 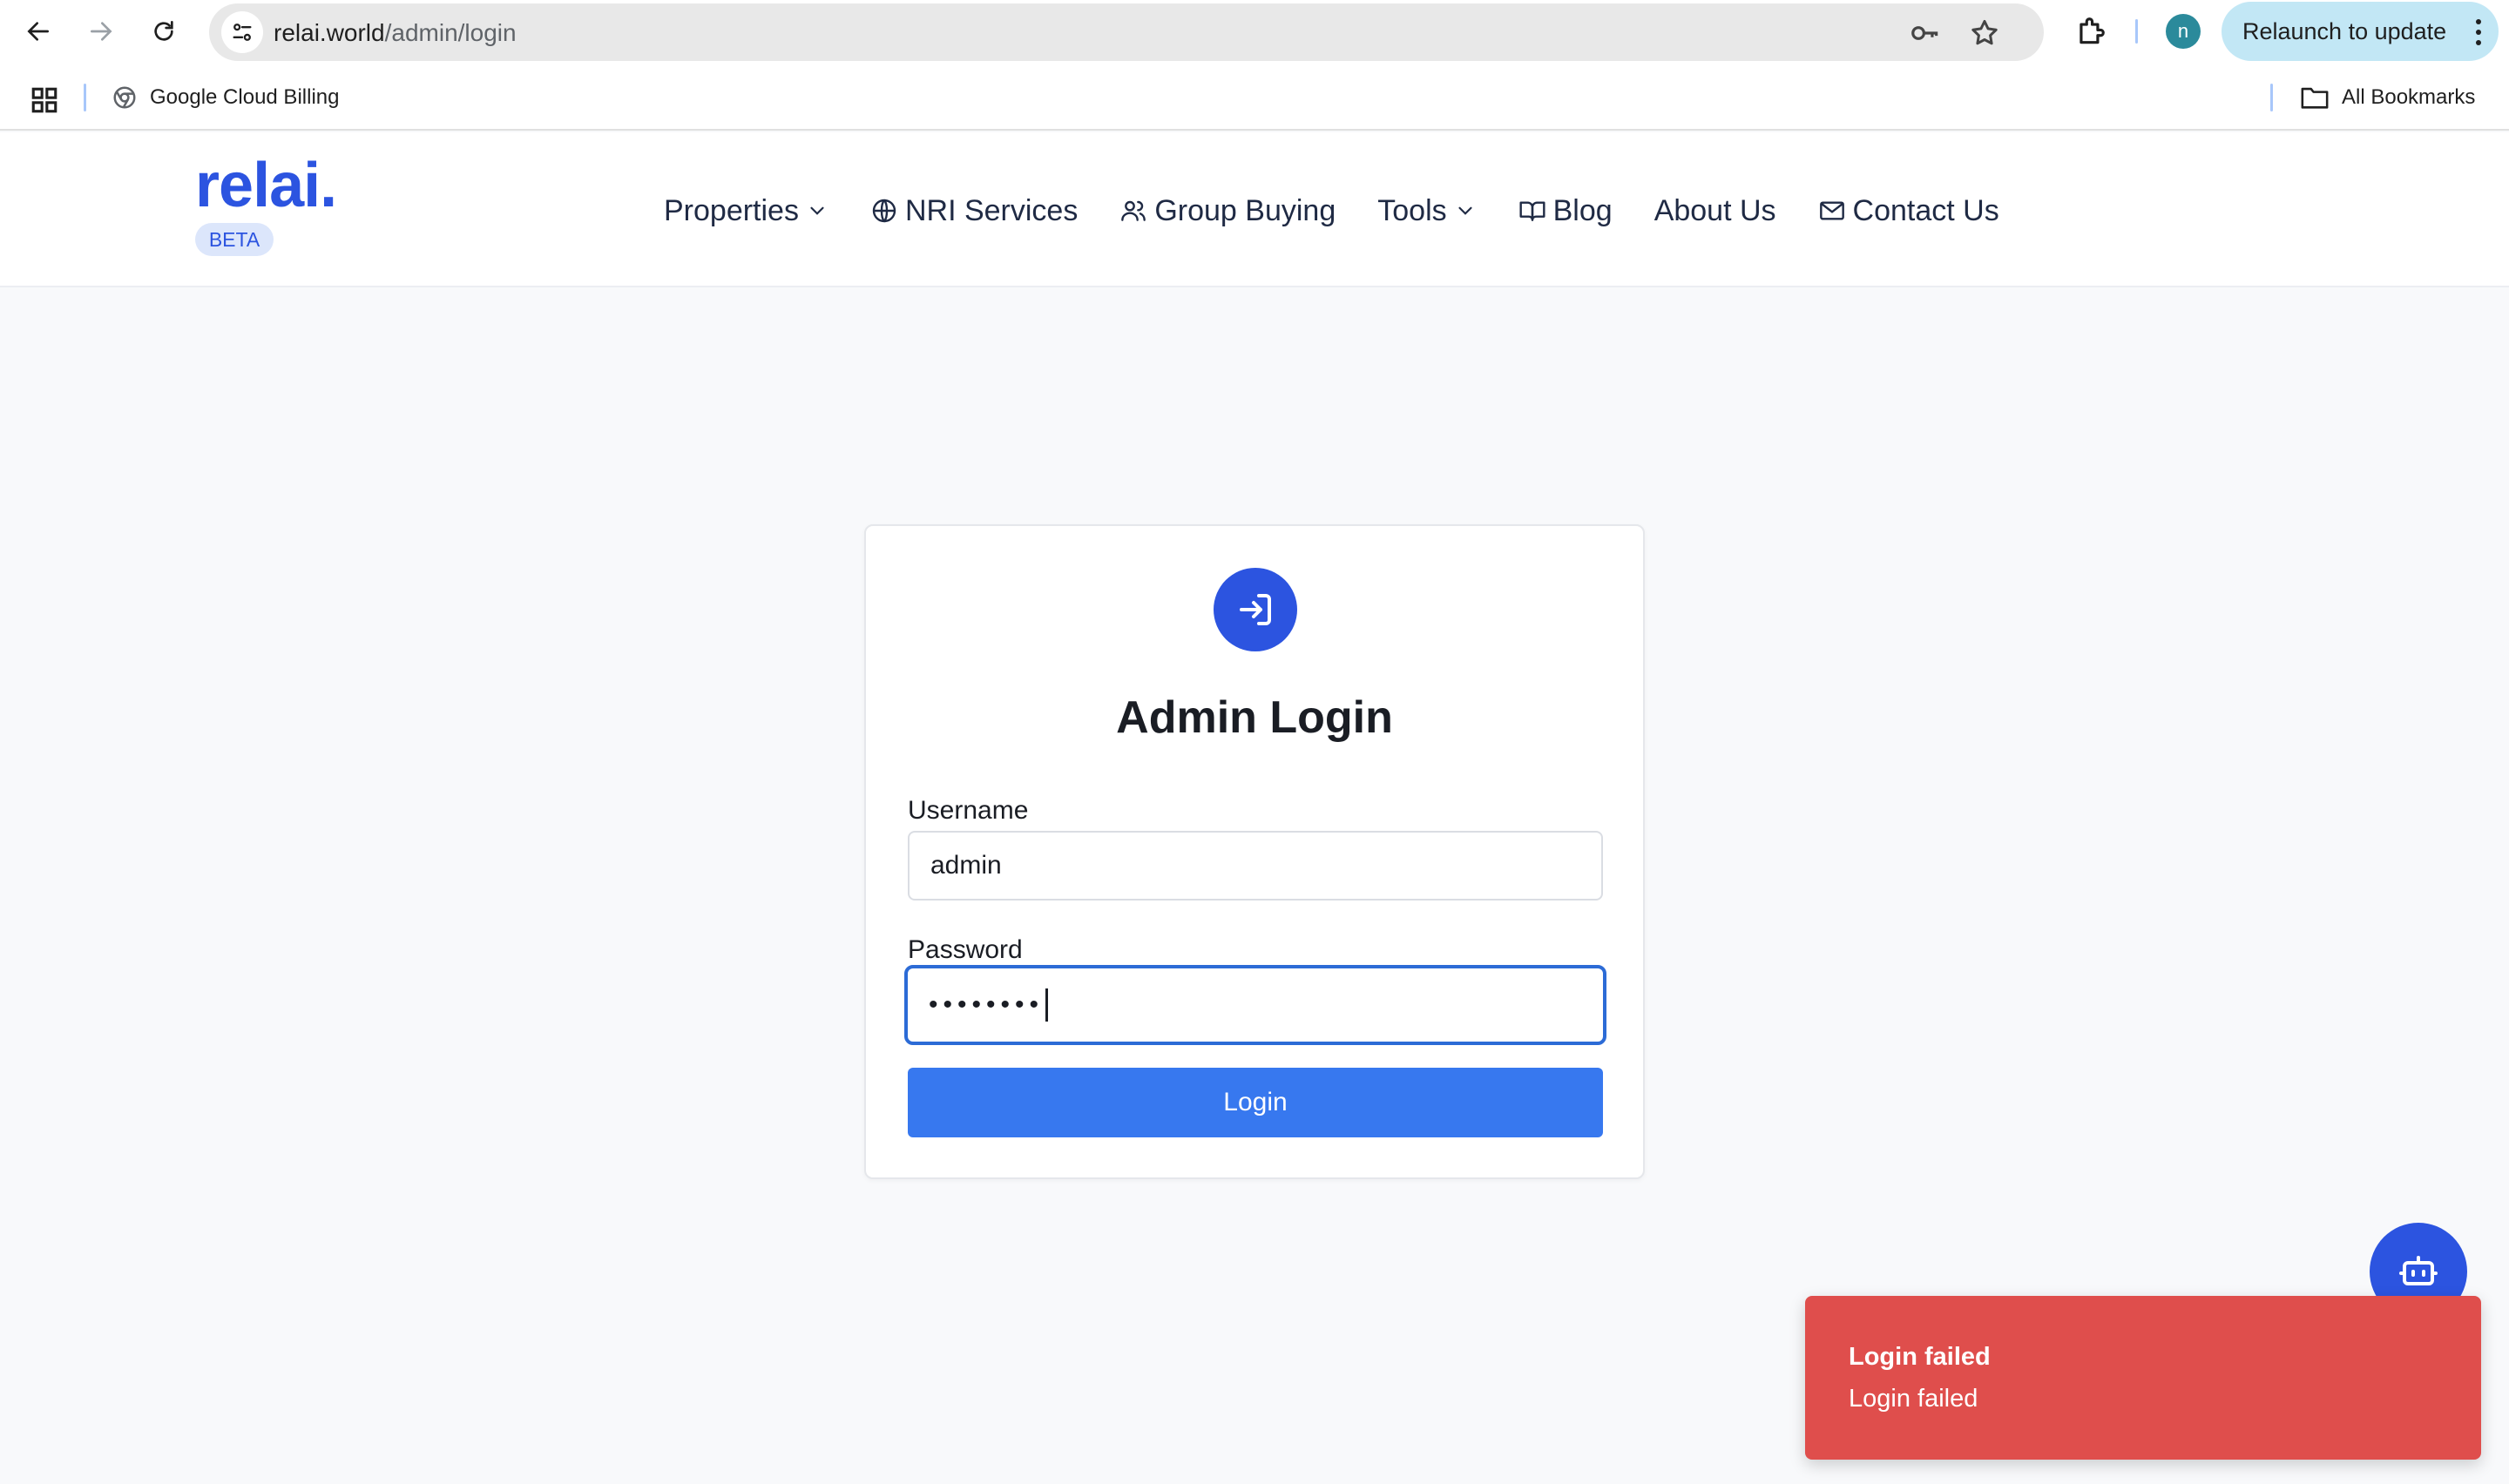 What do you see at coordinates (1925, 210) in the screenshot?
I see `nav-contact-us-label: Contact Us` at bounding box center [1925, 210].